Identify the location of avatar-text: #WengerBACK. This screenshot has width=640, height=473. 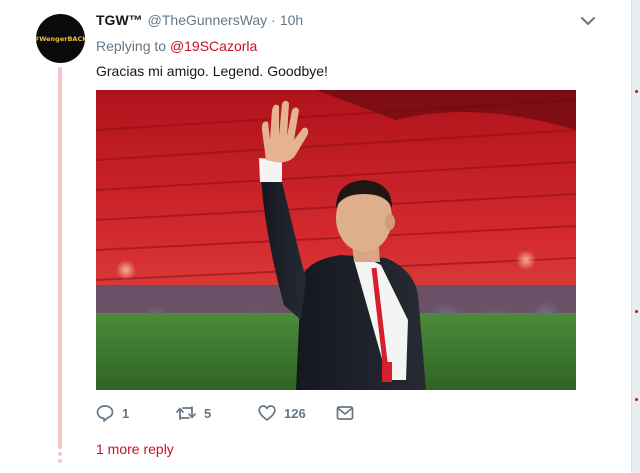
(60, 38).